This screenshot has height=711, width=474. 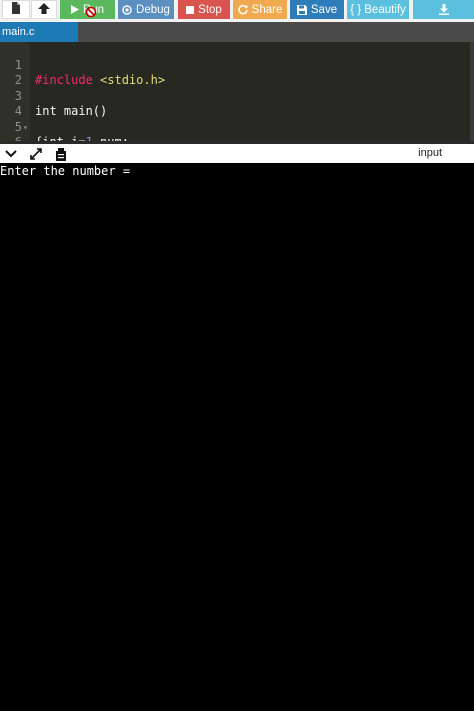 I want to click on stop-button: Stop, so click(x=204, y=9).